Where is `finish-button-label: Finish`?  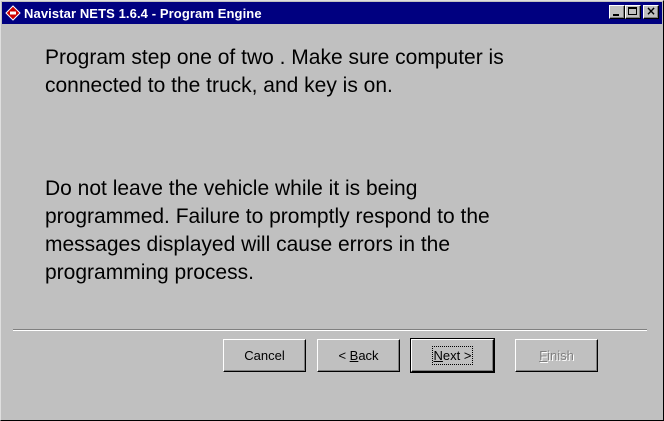
finish-button-label: Finish is located at coordinates (556, 355).